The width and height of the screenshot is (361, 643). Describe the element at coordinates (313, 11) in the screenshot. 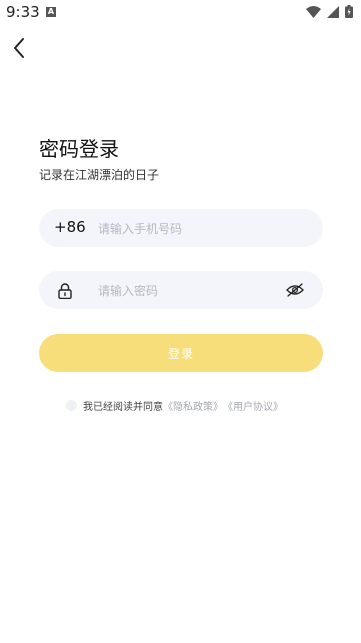

I see `wifi-icon` at that location.